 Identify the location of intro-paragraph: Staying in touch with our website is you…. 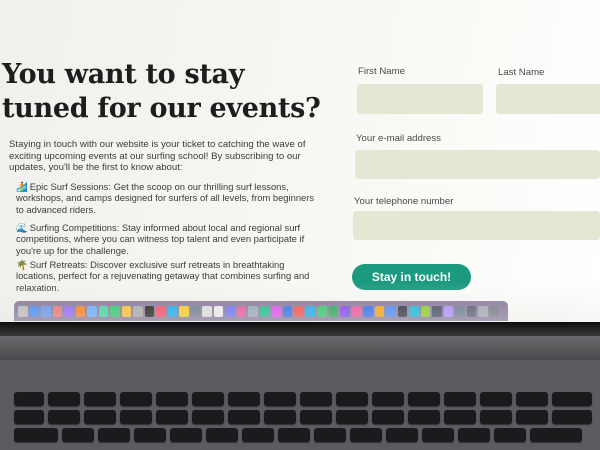
(157, 156).